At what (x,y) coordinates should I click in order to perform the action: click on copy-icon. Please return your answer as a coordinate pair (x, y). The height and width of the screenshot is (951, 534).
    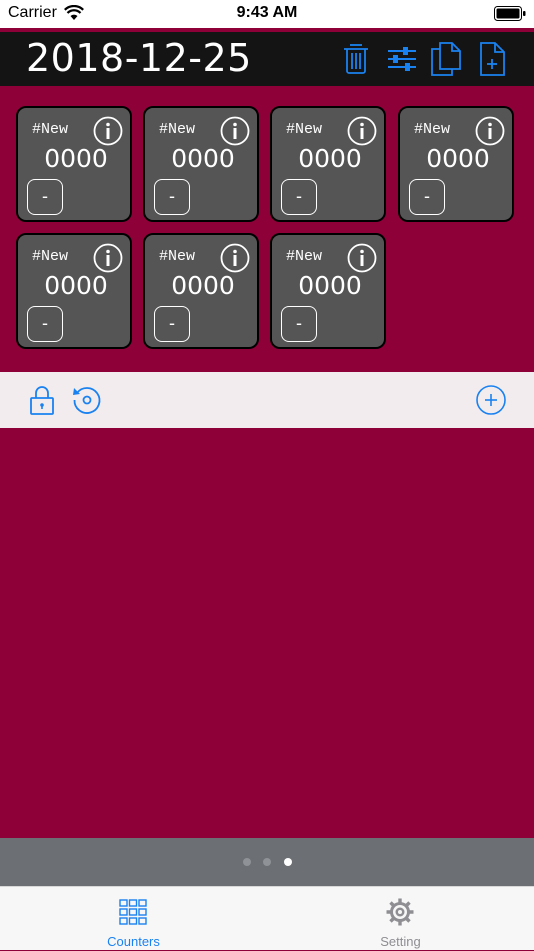
    Looking at the image, I should click on (446, 59).